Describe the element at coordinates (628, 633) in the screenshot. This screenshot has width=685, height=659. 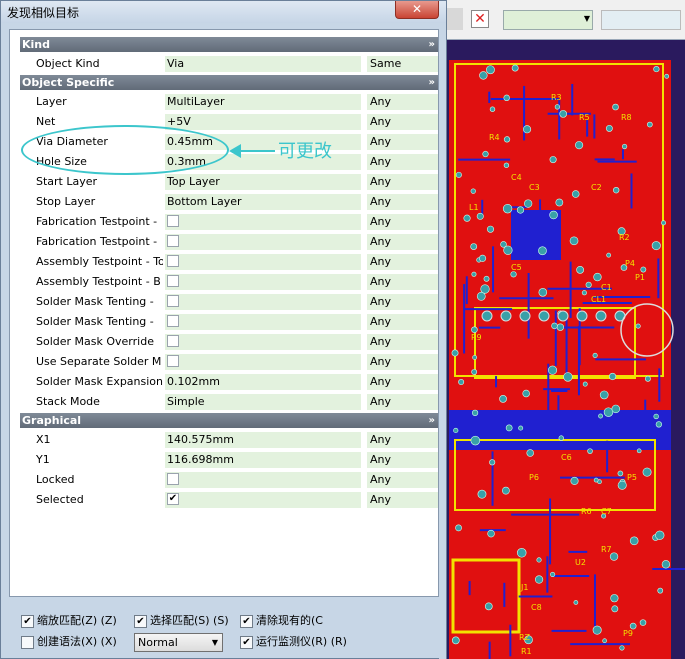
I see `pcb-designator: P9` at that location.